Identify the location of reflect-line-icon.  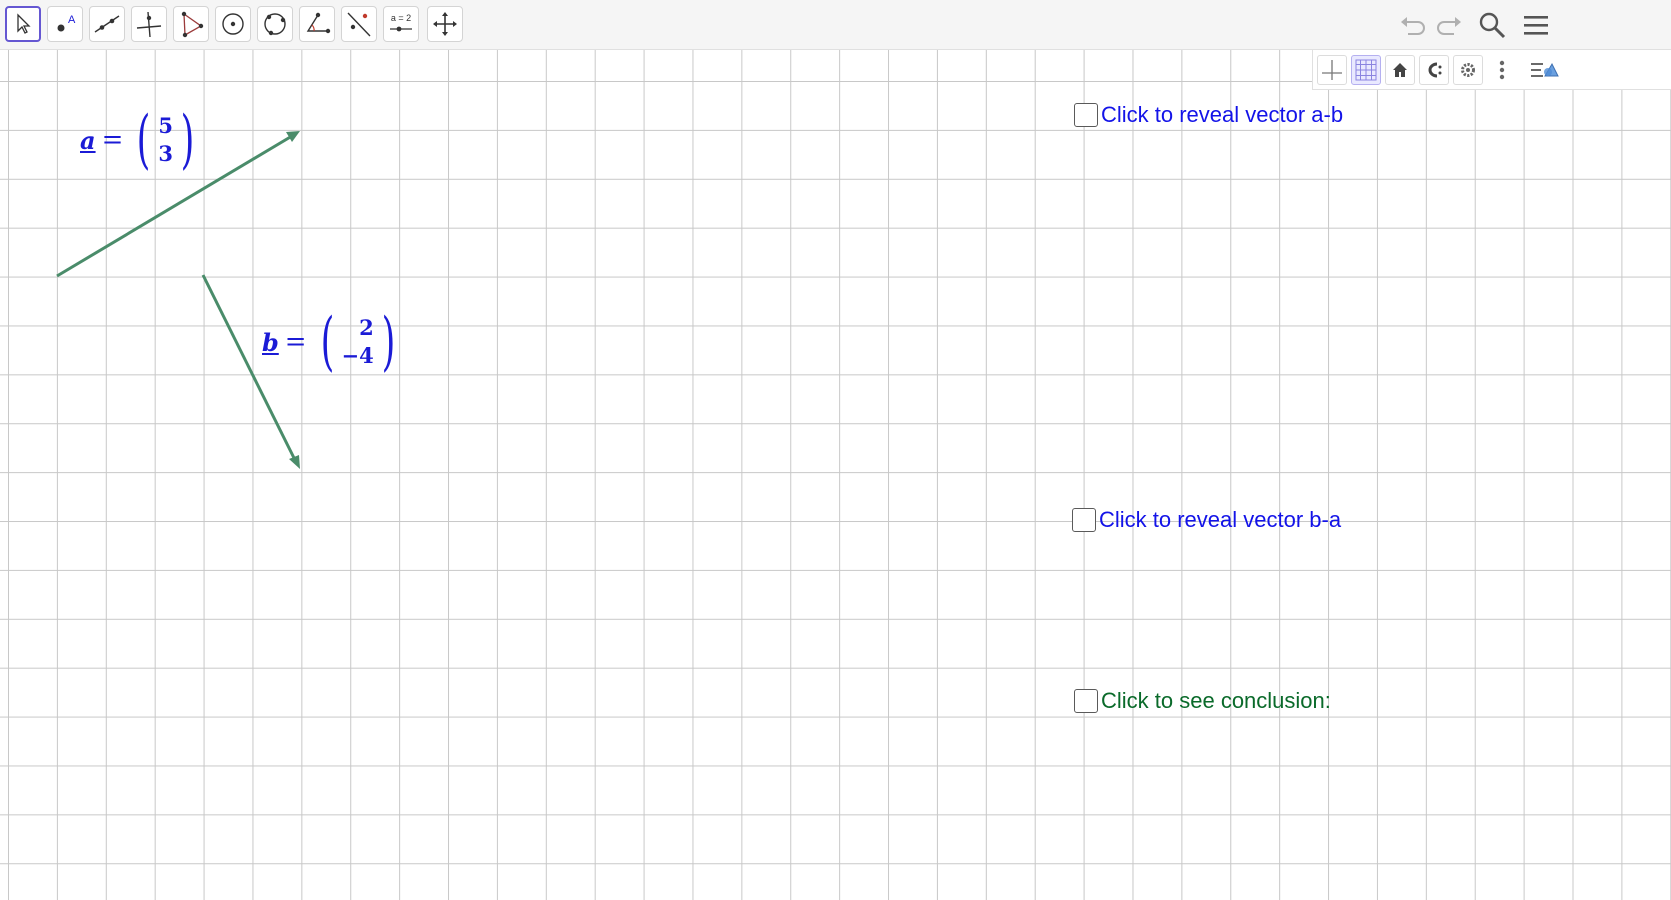
(359, 24).